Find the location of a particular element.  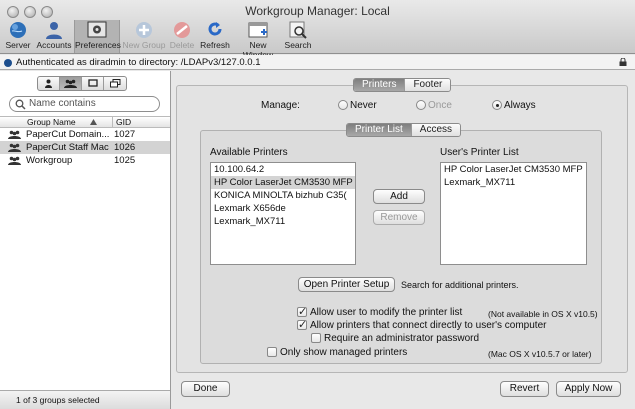

group-gid: 1027 is located at coordinates (125, 134).